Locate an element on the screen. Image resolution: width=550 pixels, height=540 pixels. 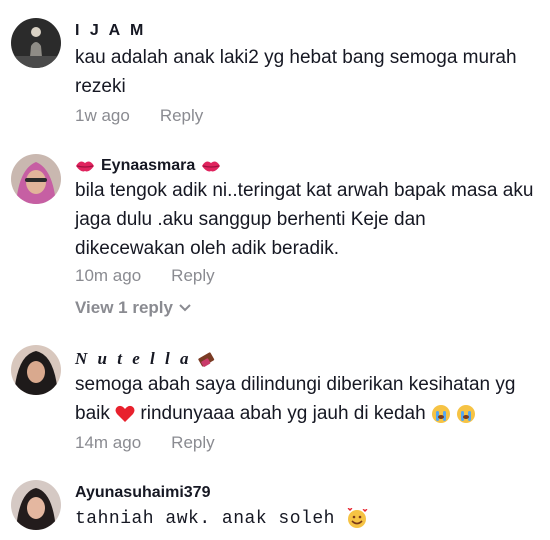
comment-text: tahniah awk. anak soleh is located at coordinates (307, 519).